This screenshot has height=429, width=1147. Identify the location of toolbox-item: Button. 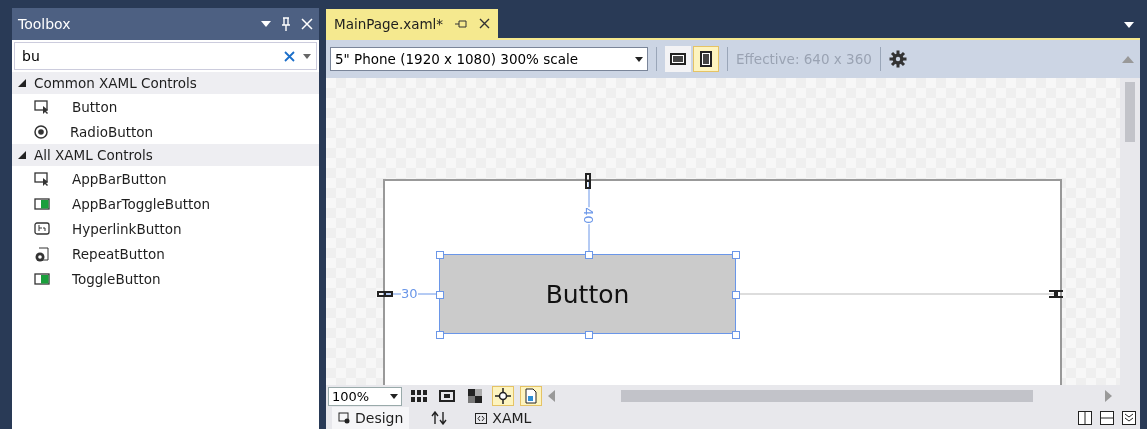
(165, 106).